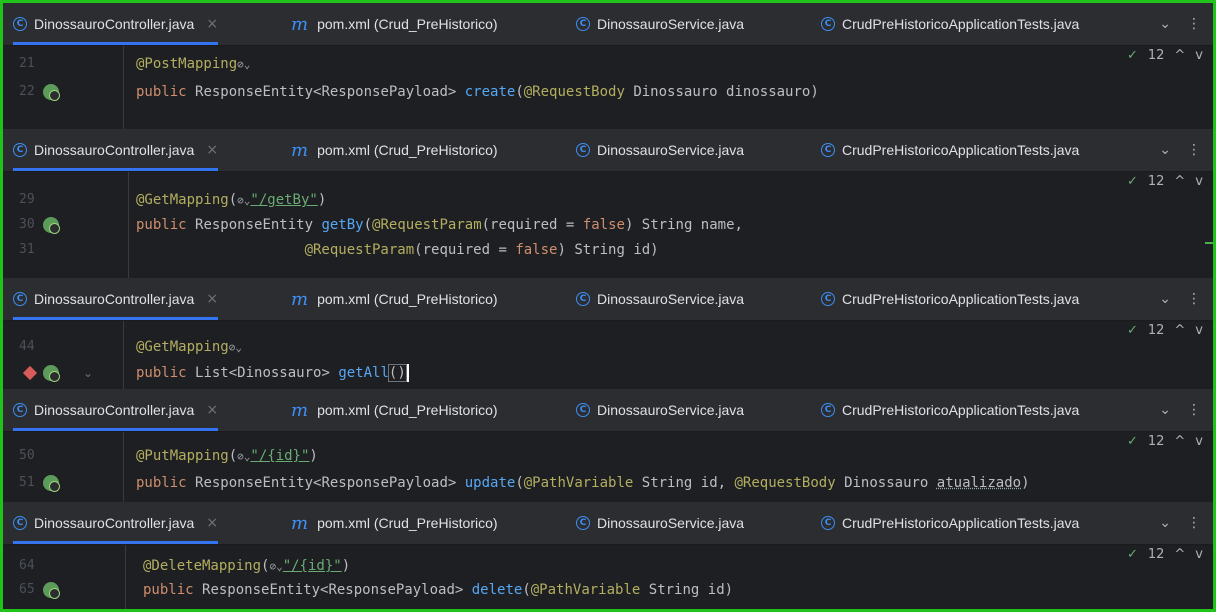  Describe the element at coordinates (166, 92) in the screenshot. I see `code-token: public` at that location.